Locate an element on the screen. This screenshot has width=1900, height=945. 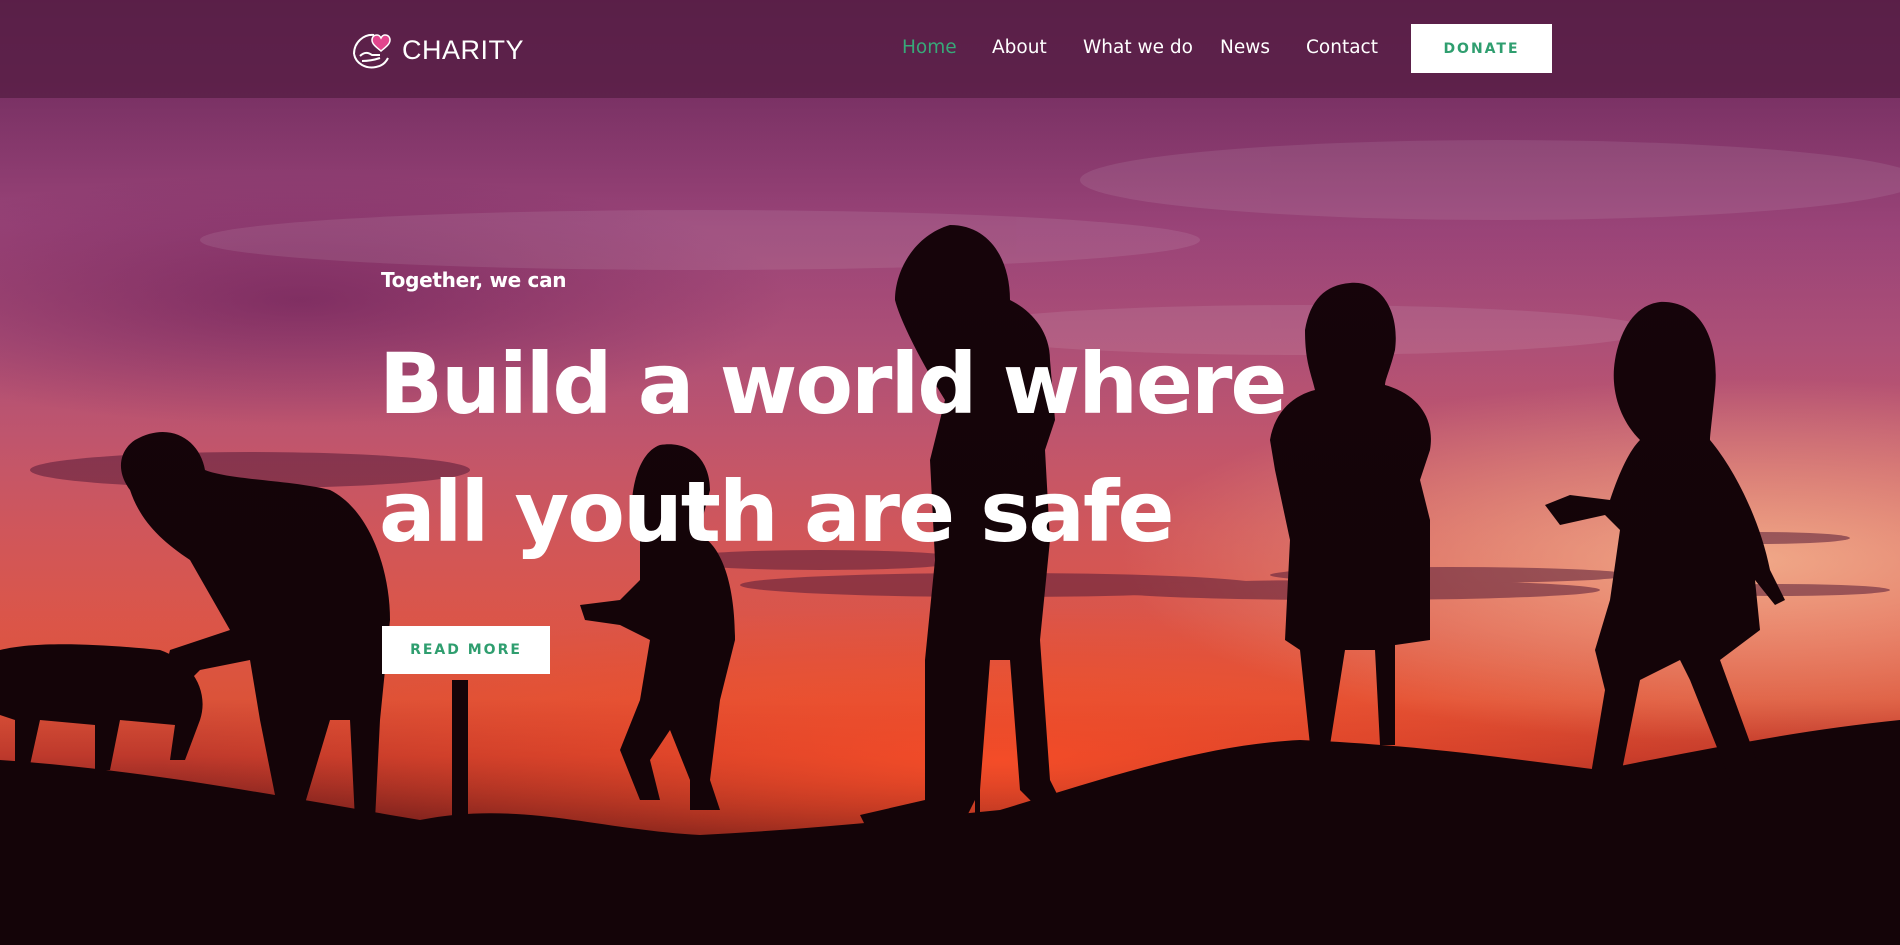
nav-item-about: About is located at coordinates (1019, 47).